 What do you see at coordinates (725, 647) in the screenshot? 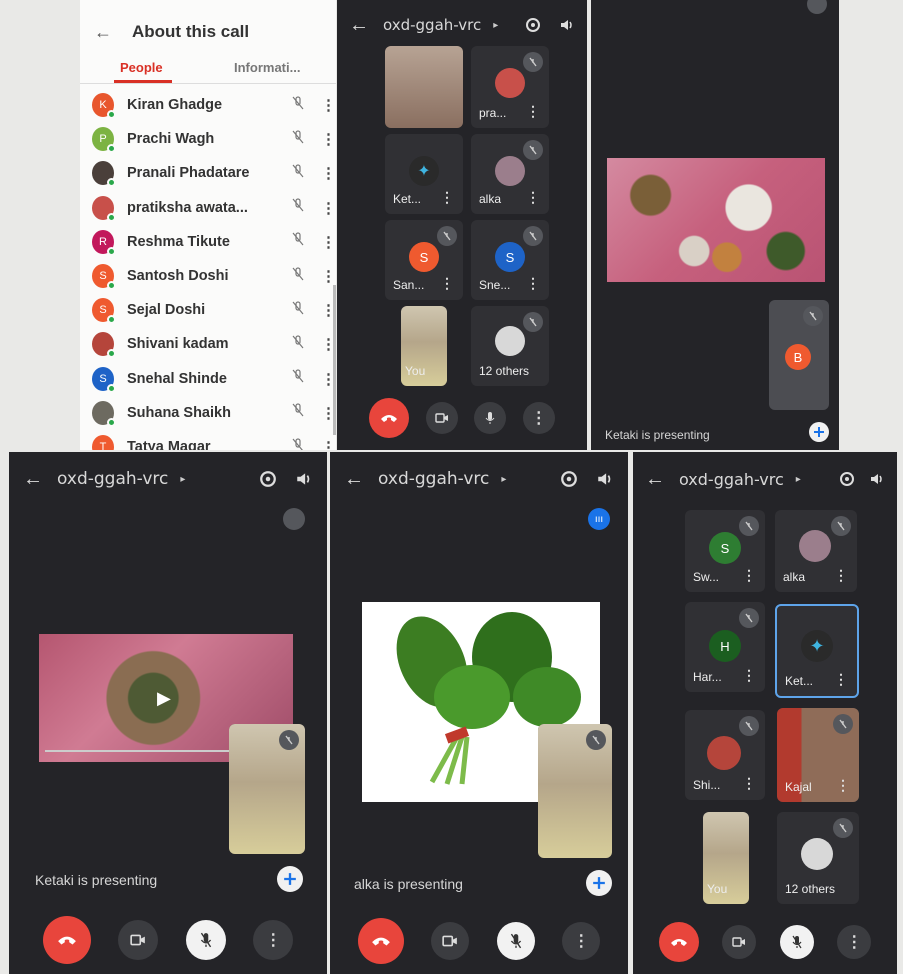
I see `participant-tile: H Har... ⋮` at bounding box center [725, 647].